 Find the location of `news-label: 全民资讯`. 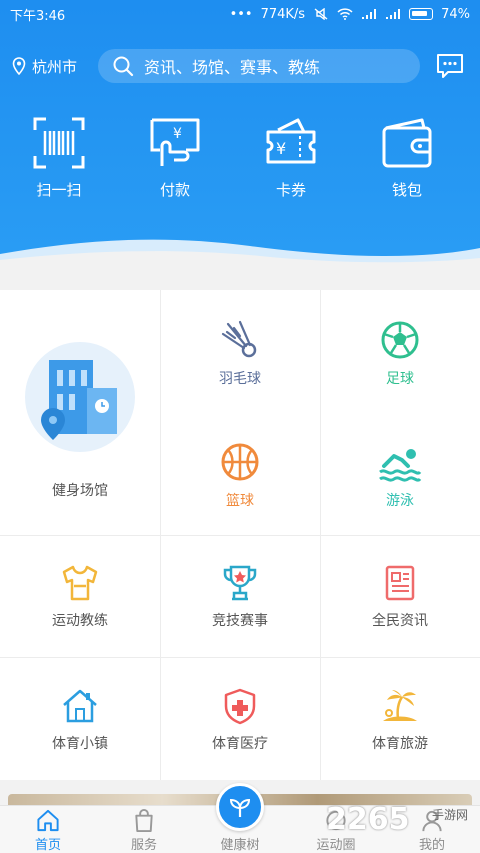

news-label: 全民资讯 is located at coordinates (400, 621).